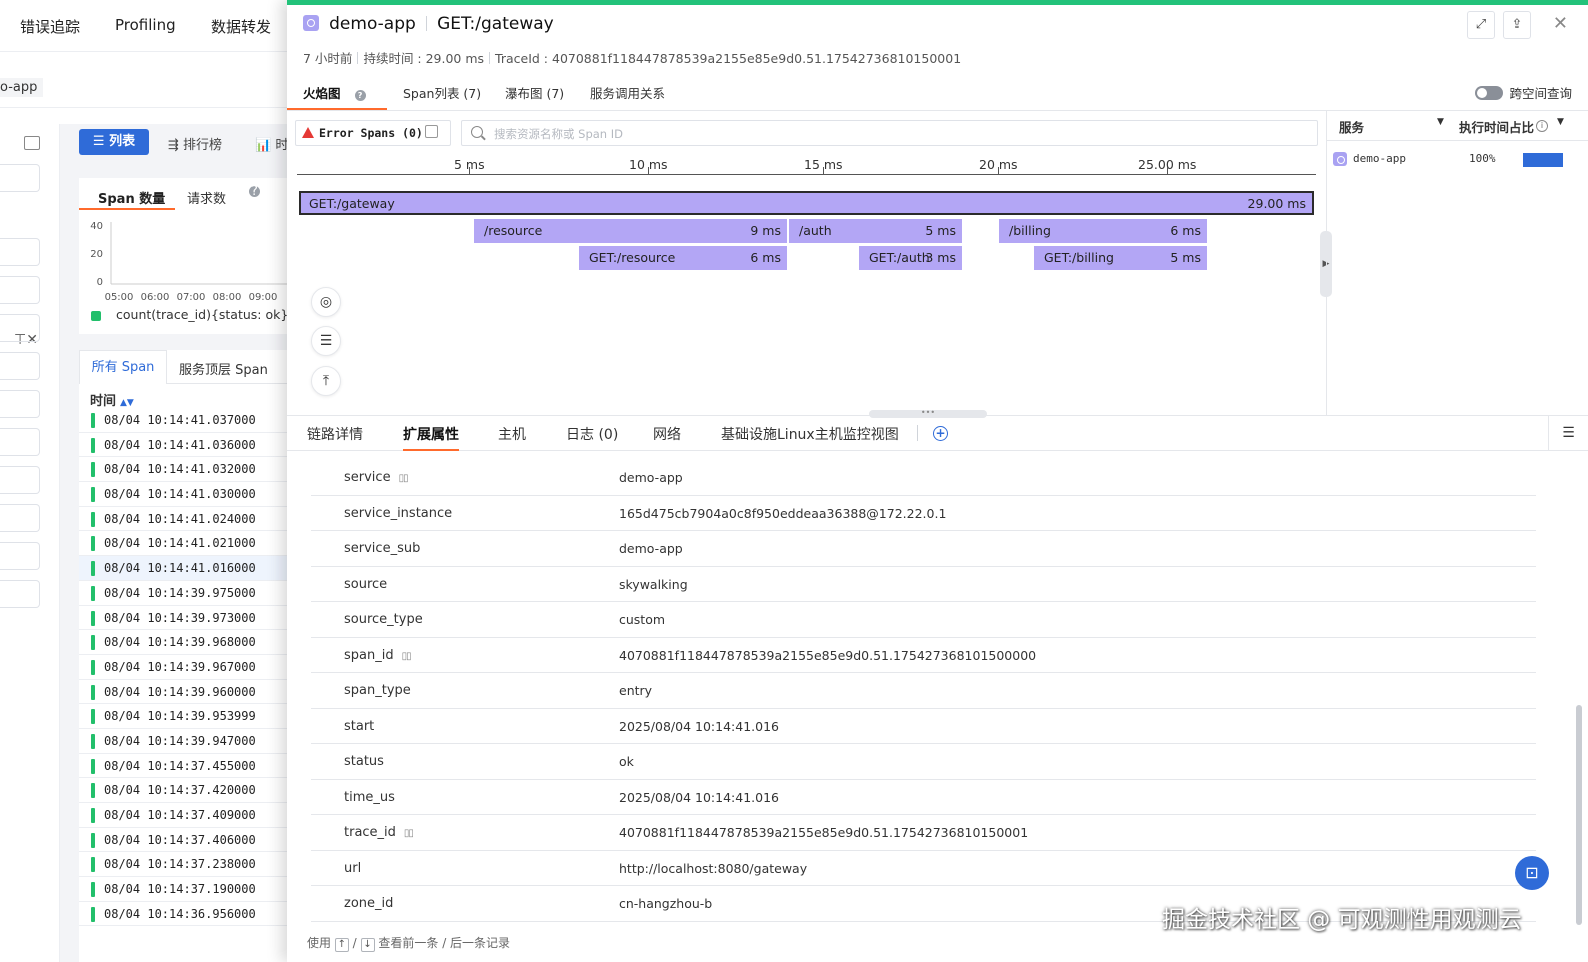  I want to click on tab-span-count: Span 数量, so click(131, 197).